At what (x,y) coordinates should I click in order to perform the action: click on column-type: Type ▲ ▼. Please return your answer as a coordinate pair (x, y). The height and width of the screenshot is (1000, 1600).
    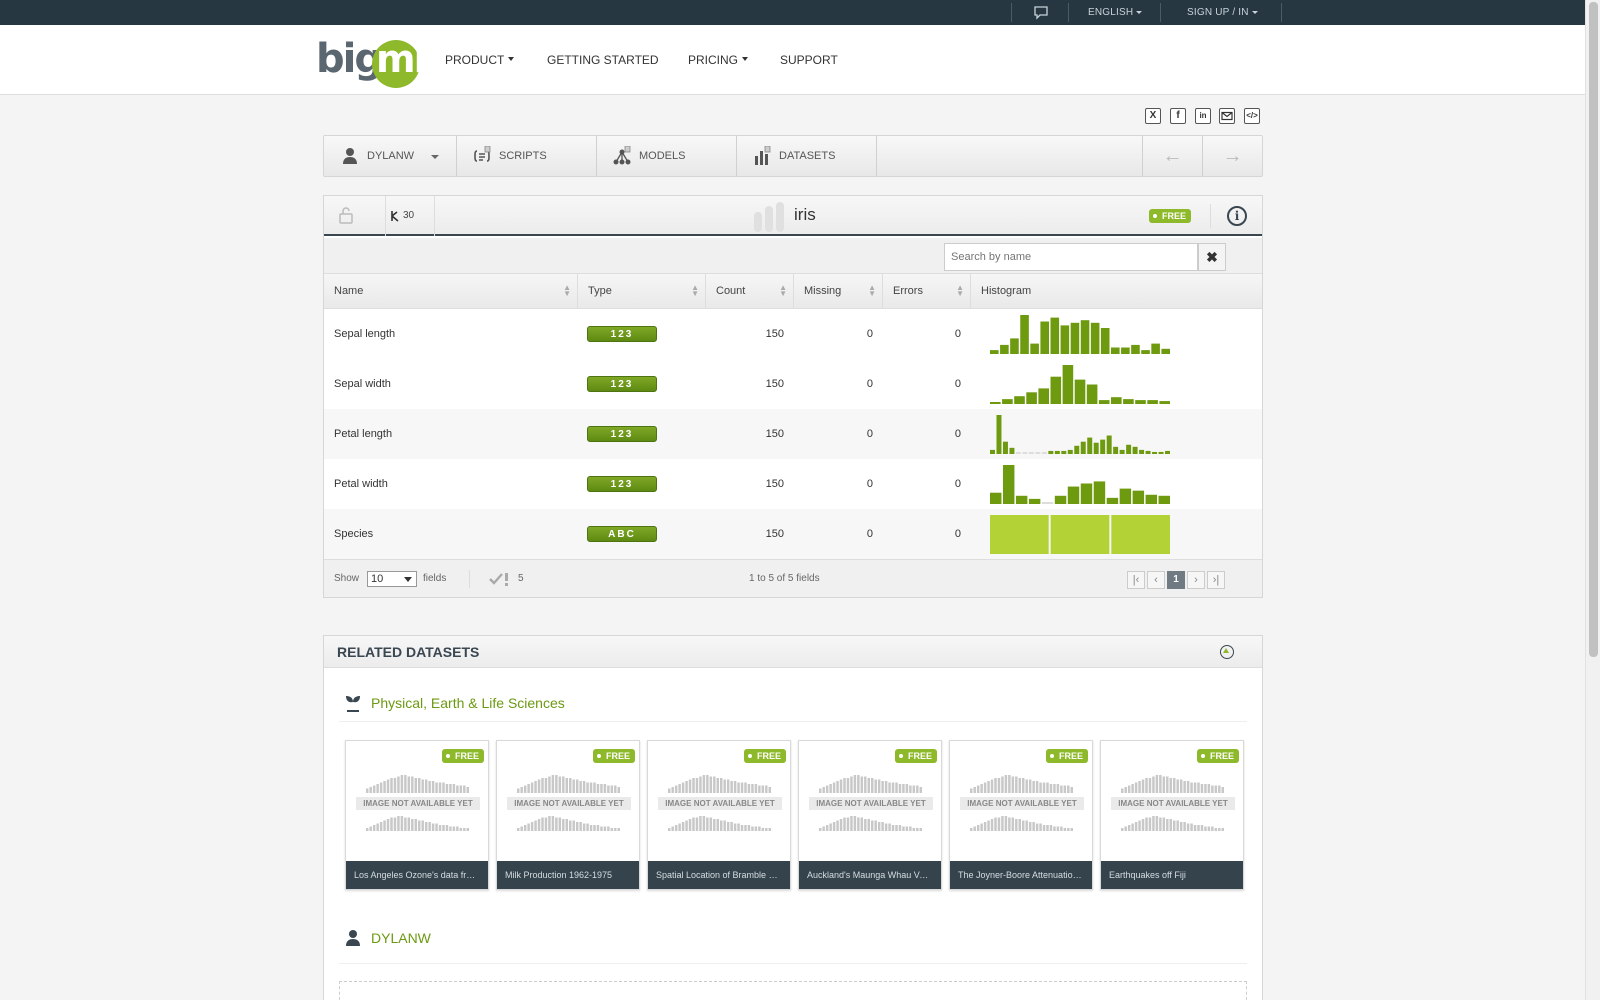
    Looking at the image, I should click on (642, 291).